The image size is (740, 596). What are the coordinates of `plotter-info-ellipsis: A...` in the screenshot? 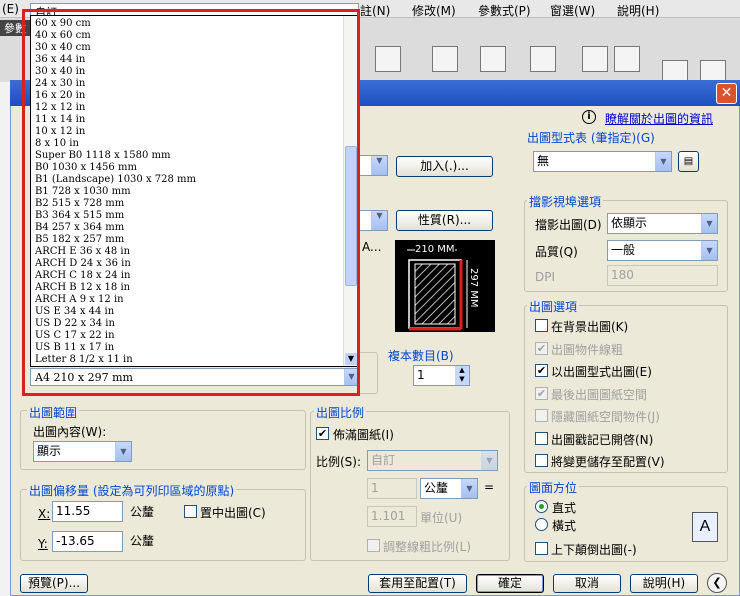 It's located at (372, 247).